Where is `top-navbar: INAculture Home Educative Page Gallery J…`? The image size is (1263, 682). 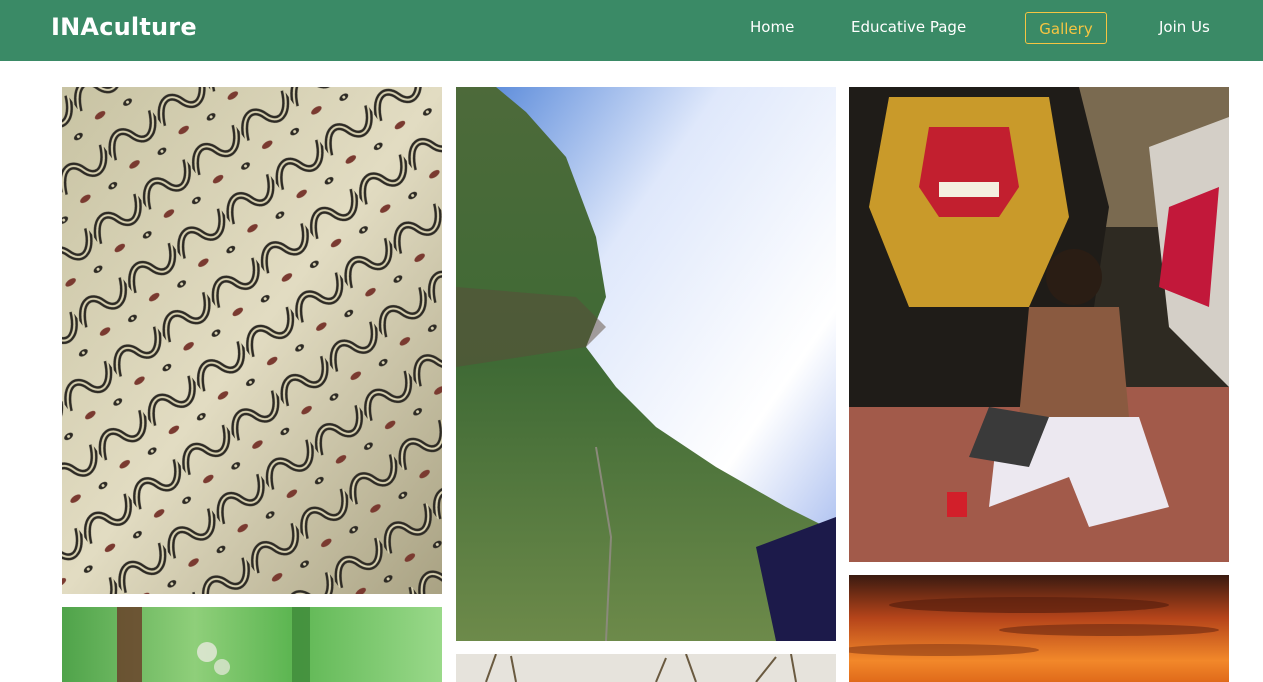
top-navbar: INAculture Home Educative Page Gallery J… is located at coordinates (631, 30).